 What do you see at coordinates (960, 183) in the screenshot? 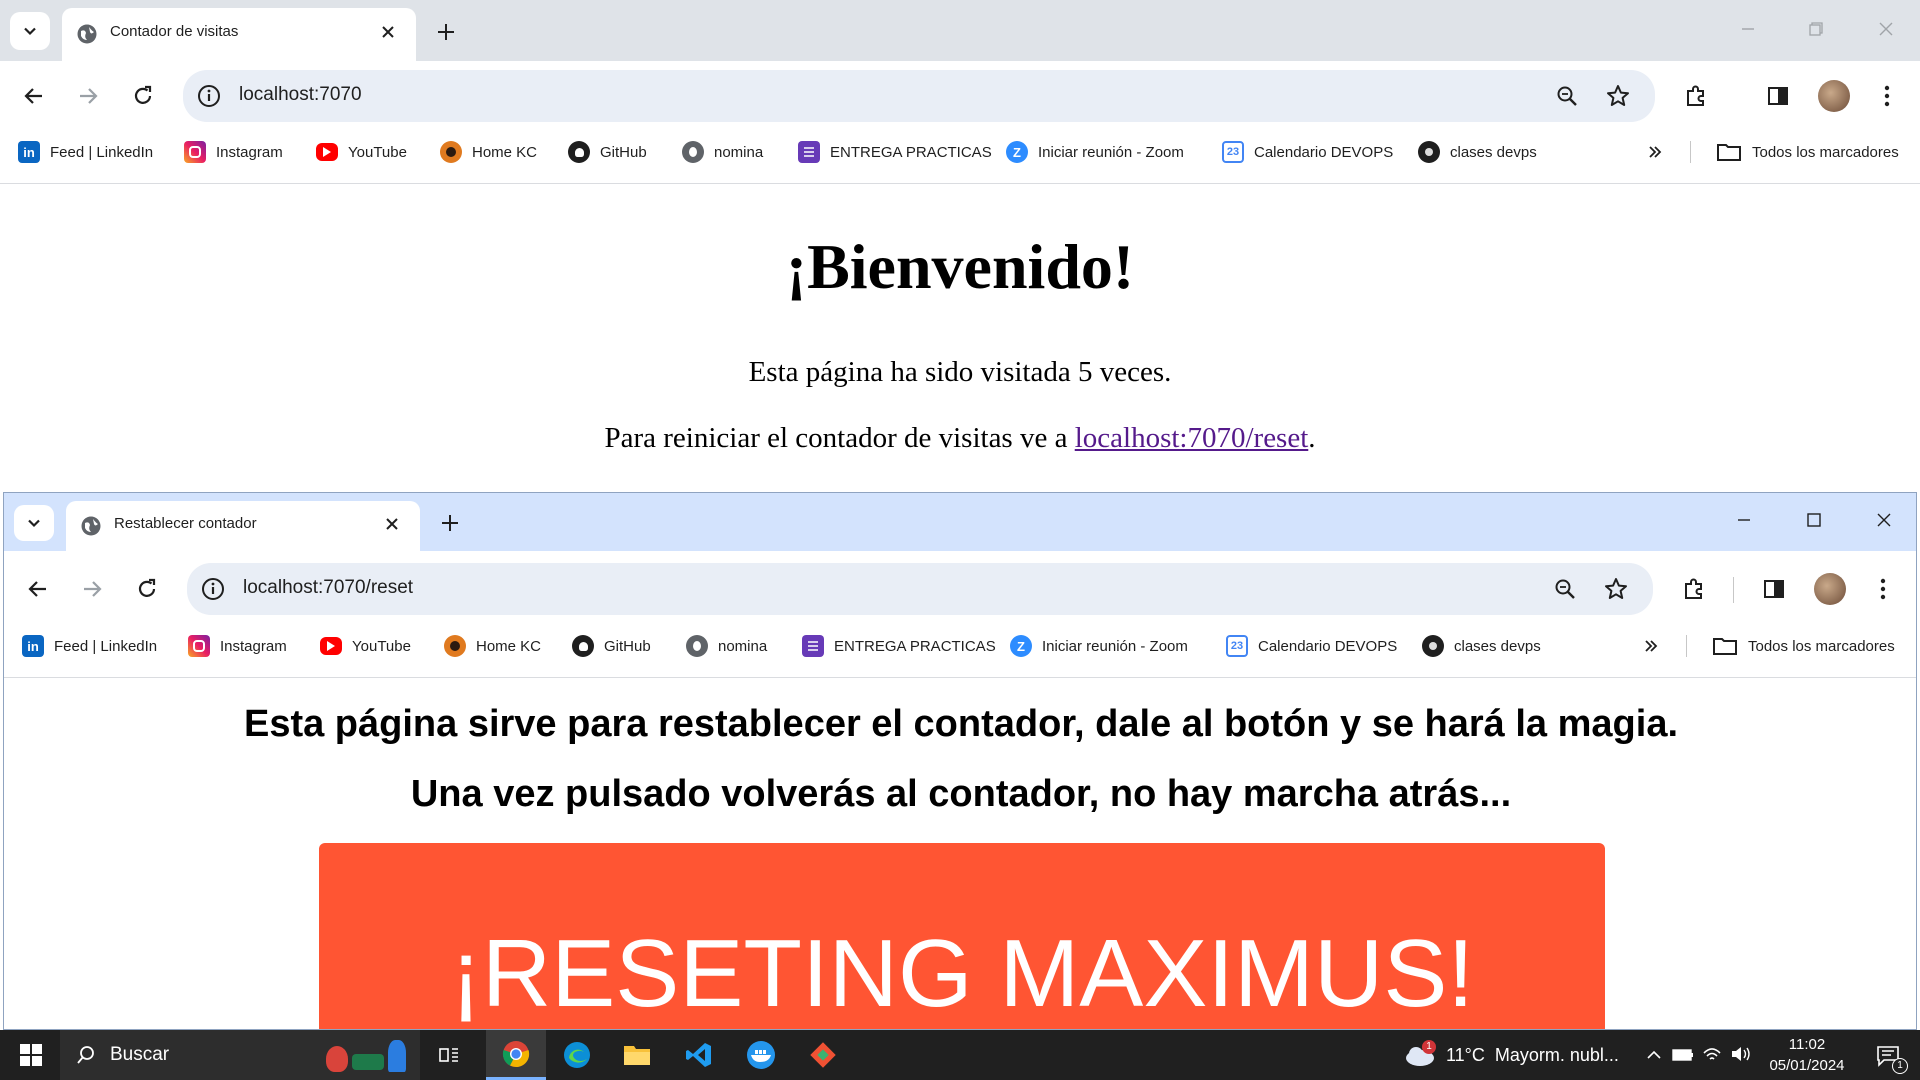
I see `toolbar-divider` at bounding box center [960, 183].